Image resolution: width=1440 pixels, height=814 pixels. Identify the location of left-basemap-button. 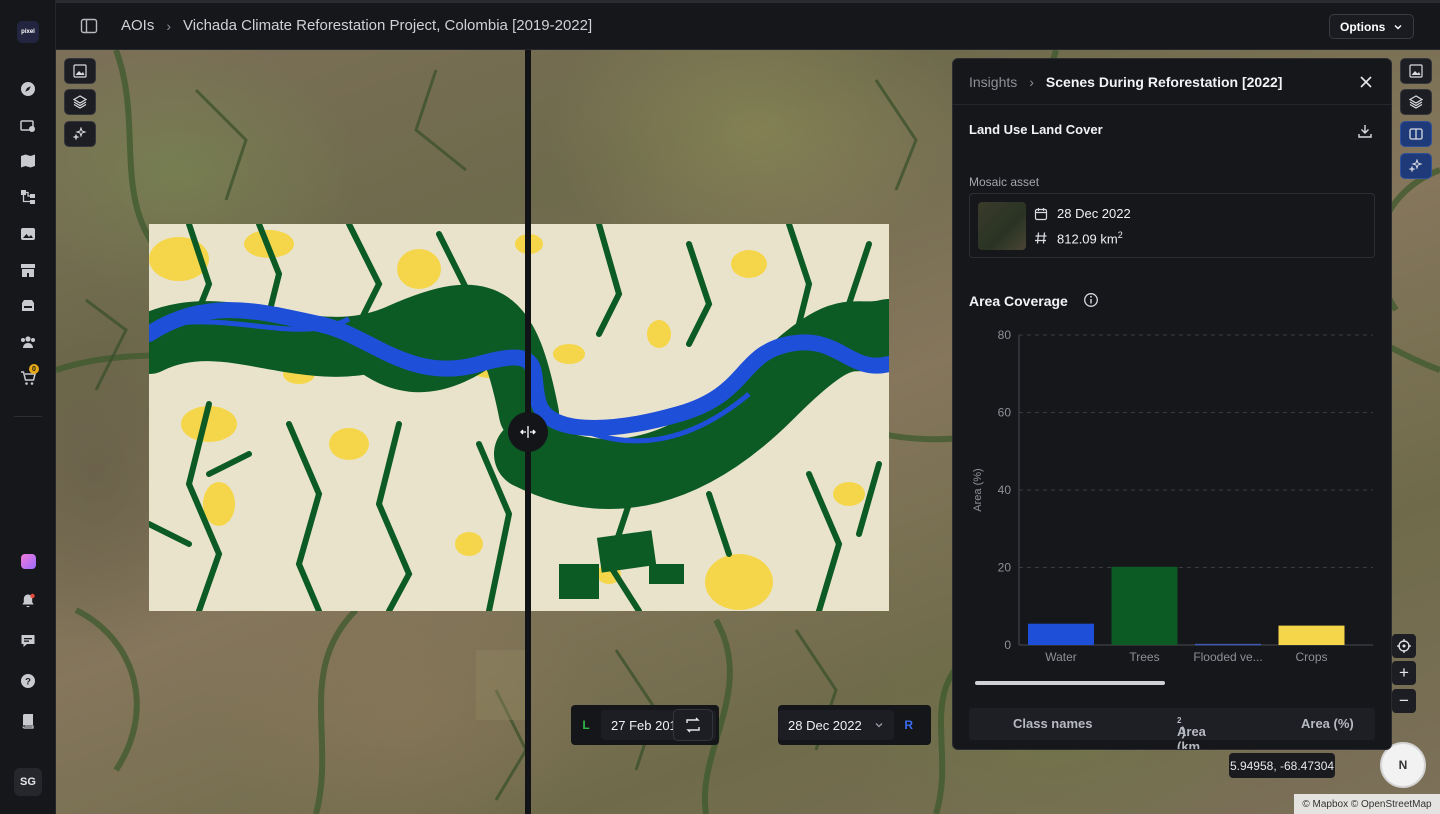
(80, 71).